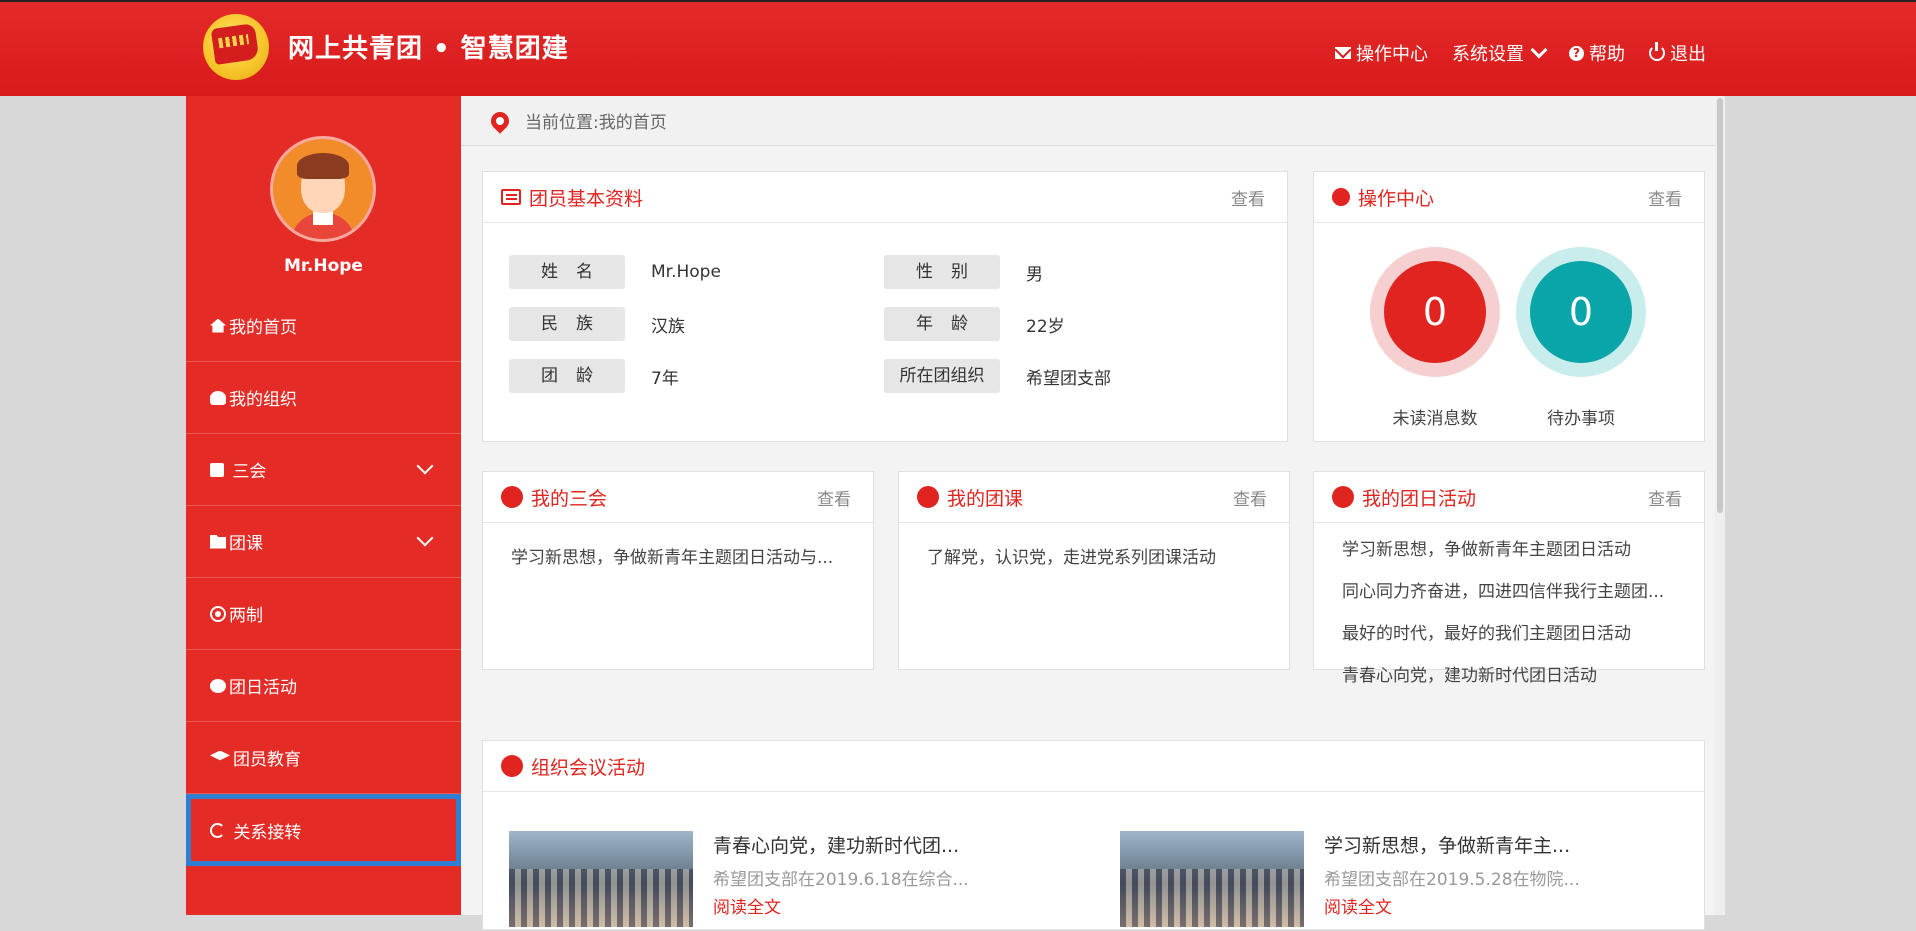 This screenshot has width=1916, height=931. What do you see at coordinates (511, 197) in the screenshot?
I see `list-icon` at bounding box center [511, 197].